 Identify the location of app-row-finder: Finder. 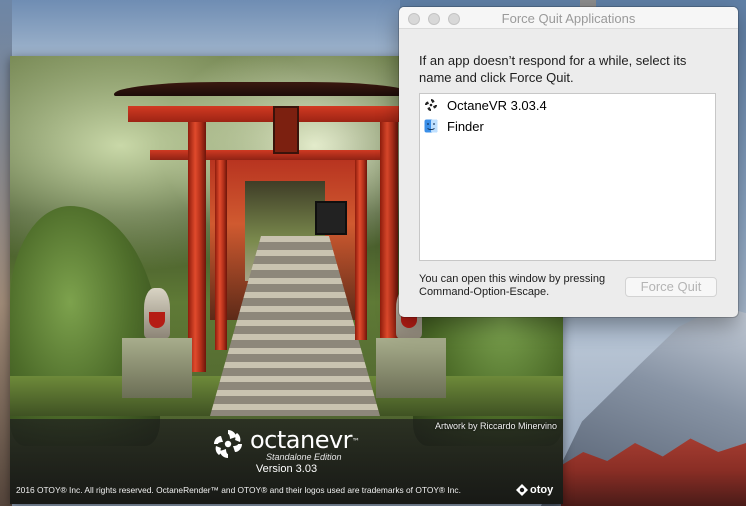
(567, 126).